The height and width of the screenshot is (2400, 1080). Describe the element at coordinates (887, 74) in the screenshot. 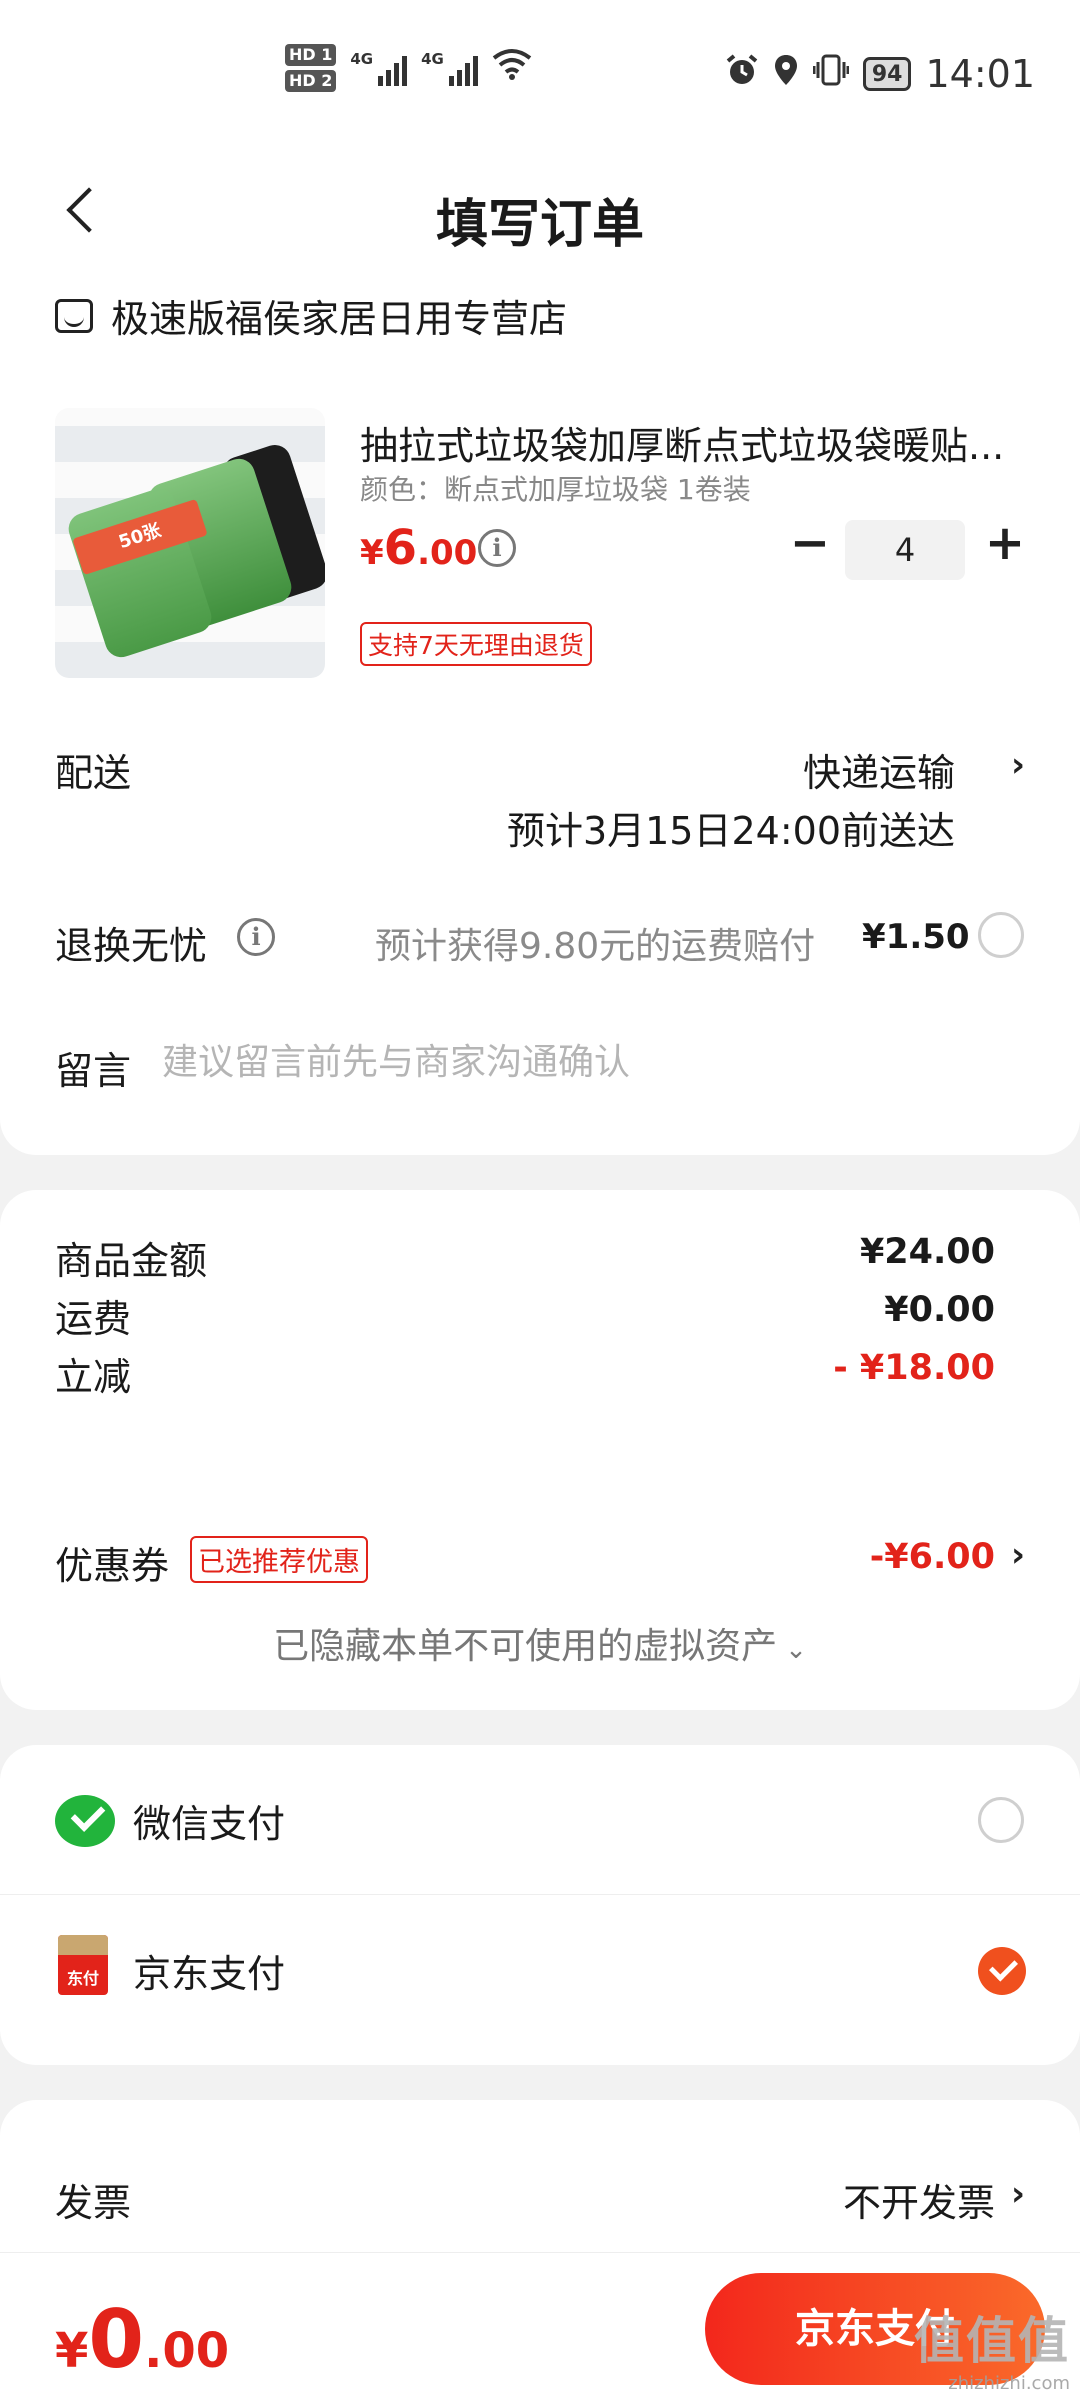

I see `battery-icon: 94` at that location.